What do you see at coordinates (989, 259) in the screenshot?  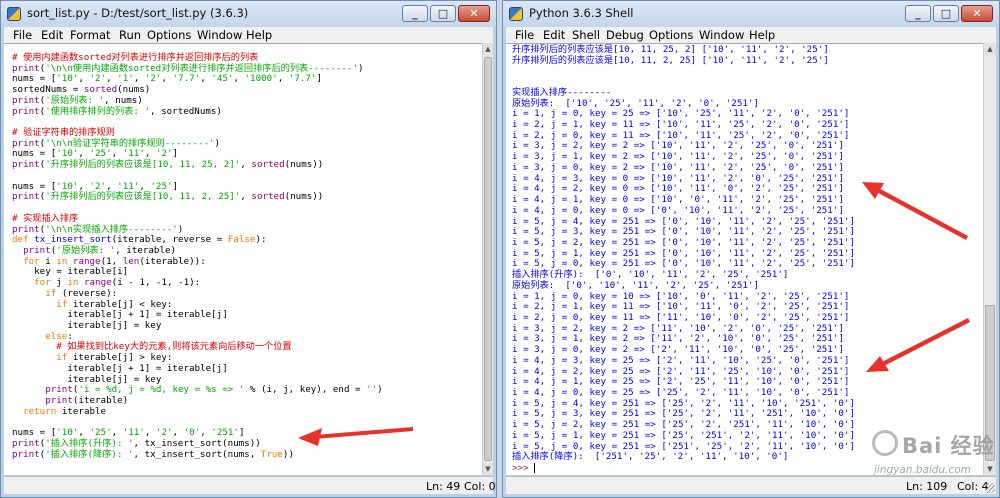 I see `shell-vertical-scrollbar: ▲ ▼` at bounding box center [989, 259].